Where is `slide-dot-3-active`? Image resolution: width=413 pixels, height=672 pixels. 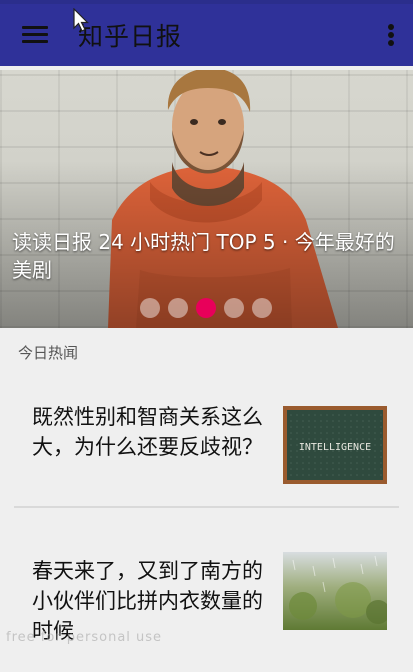 slide-dot-3-active is located at coordinates (206, 308).